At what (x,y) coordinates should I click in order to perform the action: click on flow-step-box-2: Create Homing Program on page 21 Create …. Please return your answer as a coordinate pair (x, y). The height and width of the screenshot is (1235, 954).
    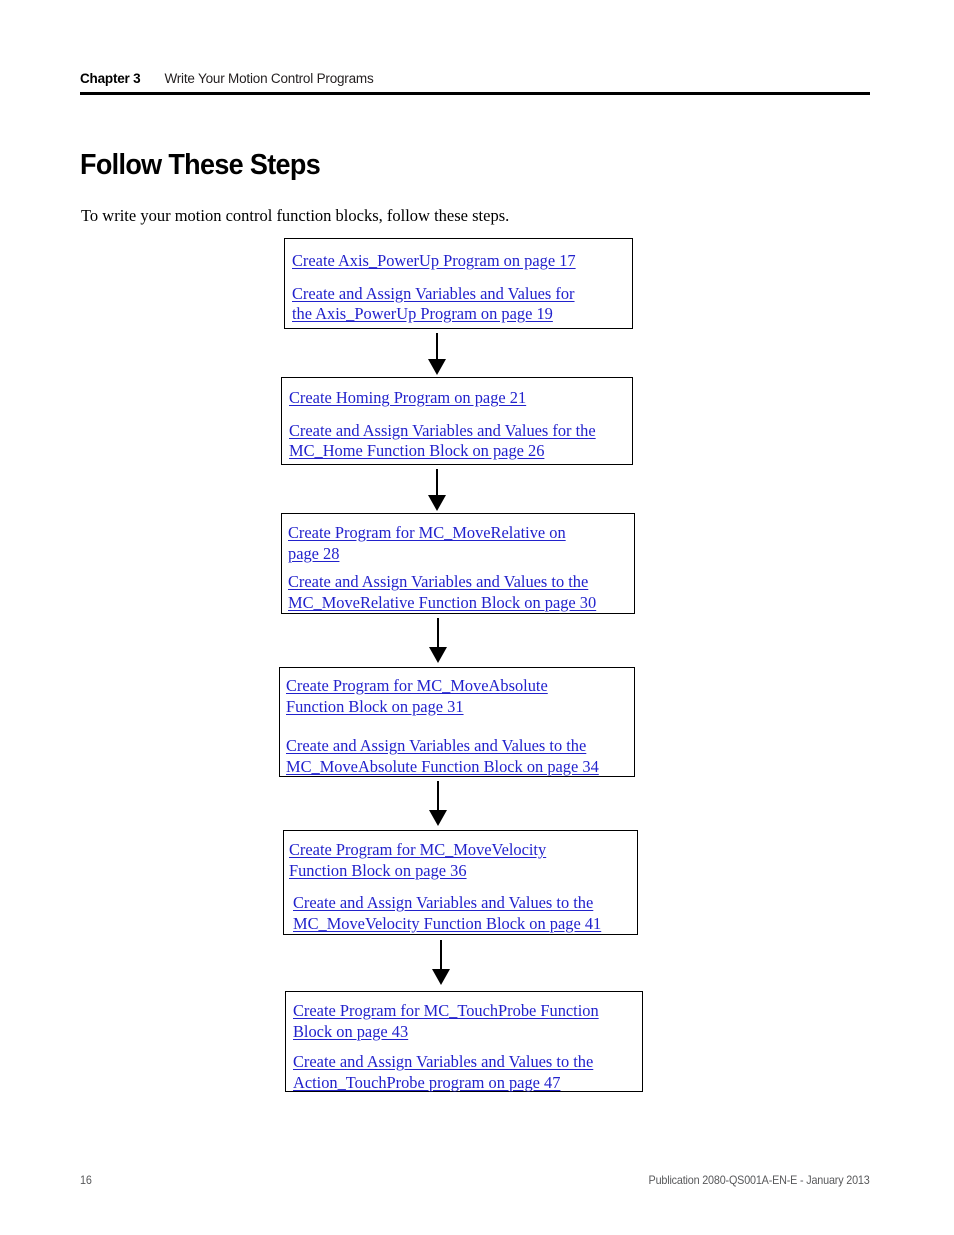
    Looking at the image, I should click on (457, 421).